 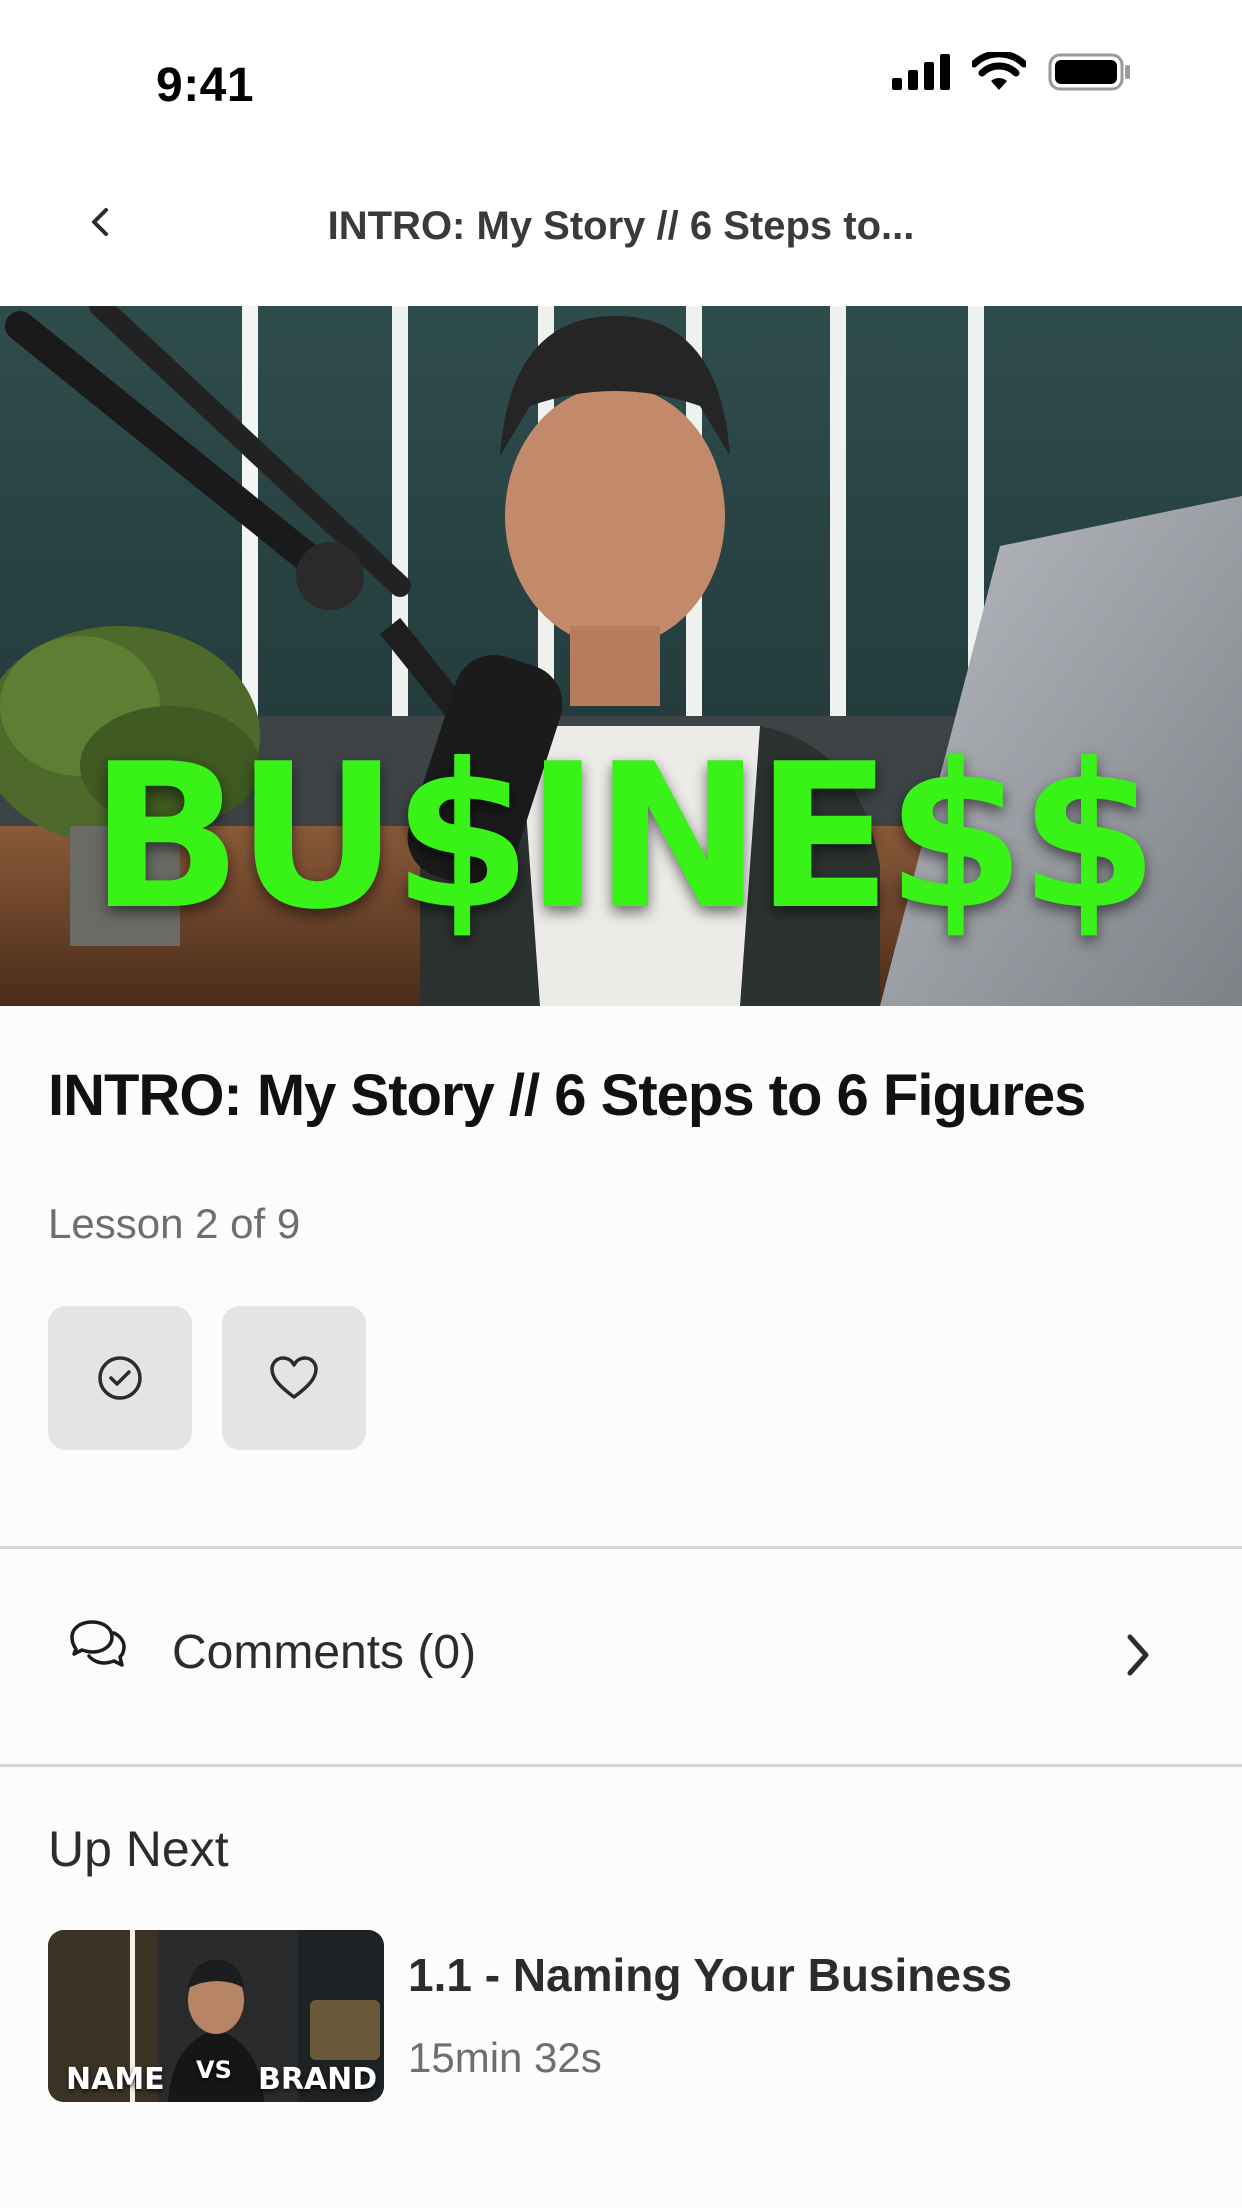 What do you see at coordinates (216, 2016) in the screenshot?
I see `up-next-thumbnail: NAME VS BRAND` at bounding box center [216, 2016].